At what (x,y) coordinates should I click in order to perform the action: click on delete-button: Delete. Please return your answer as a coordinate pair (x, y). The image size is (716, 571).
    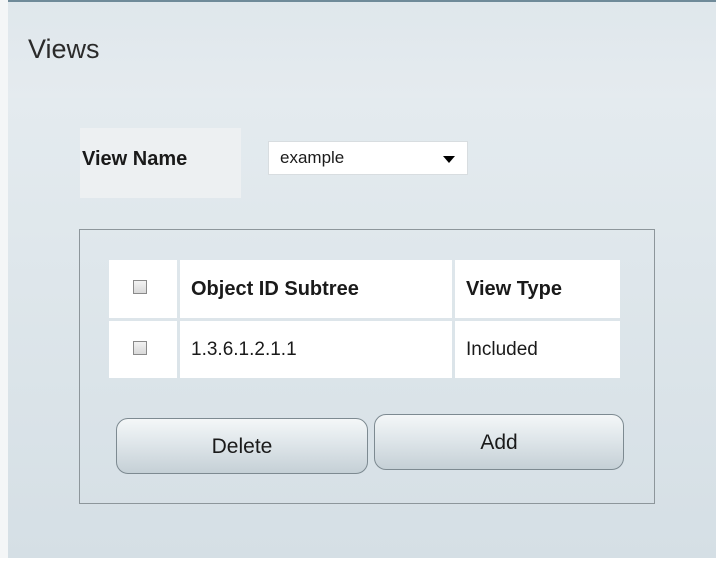
    Looking at the image, I should click on (242, 446).